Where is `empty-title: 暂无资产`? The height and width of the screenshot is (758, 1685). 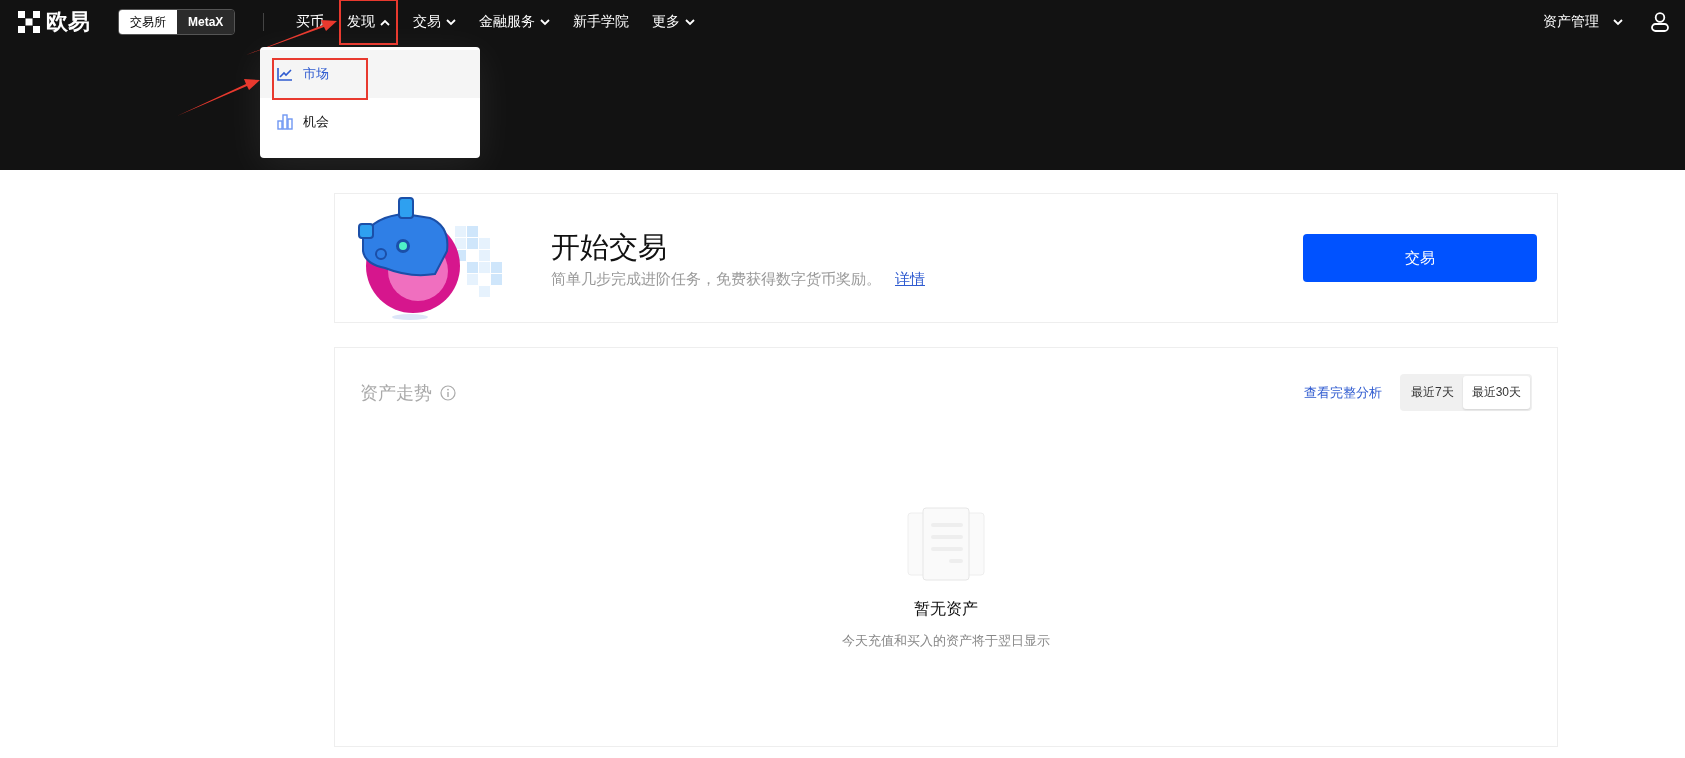
empty-title: 暂无资产 is located at coordinates (946, 609).